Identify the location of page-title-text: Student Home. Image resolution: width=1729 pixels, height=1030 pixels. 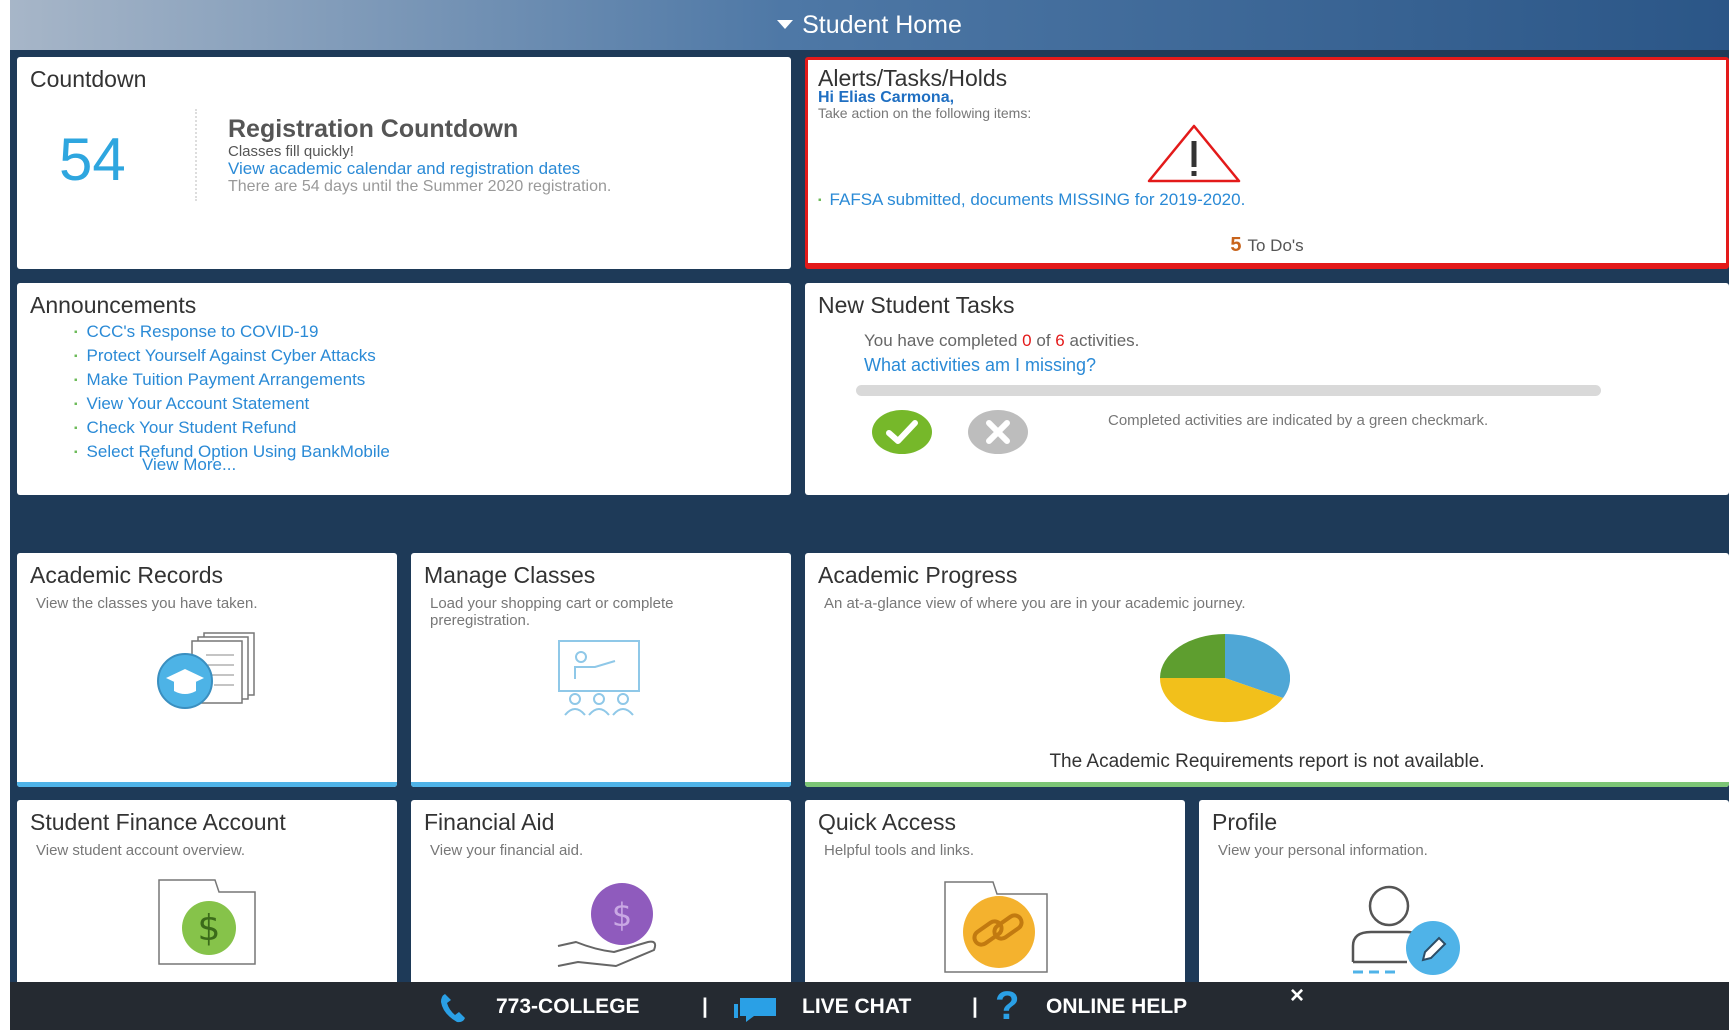
(882, 25).